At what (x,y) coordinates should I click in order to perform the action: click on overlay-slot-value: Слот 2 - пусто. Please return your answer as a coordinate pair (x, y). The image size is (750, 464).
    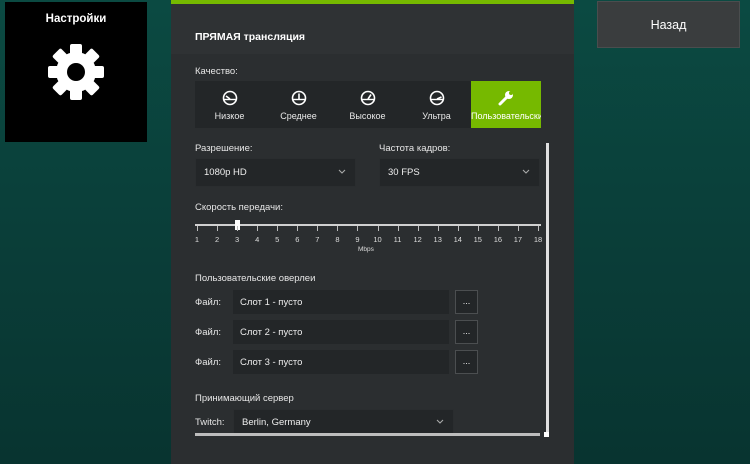
    Looking at the image, I should click on (271, 332).